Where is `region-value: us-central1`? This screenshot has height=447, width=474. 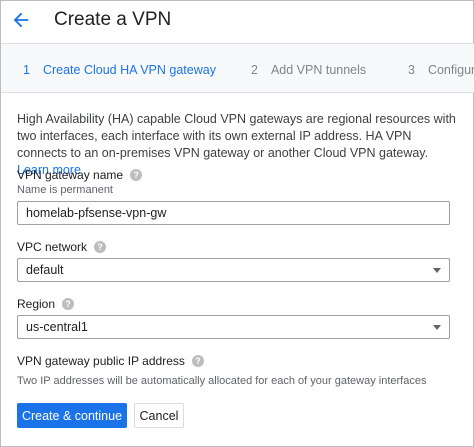
region-value: us-central1 is located at coordinates (57, 327).